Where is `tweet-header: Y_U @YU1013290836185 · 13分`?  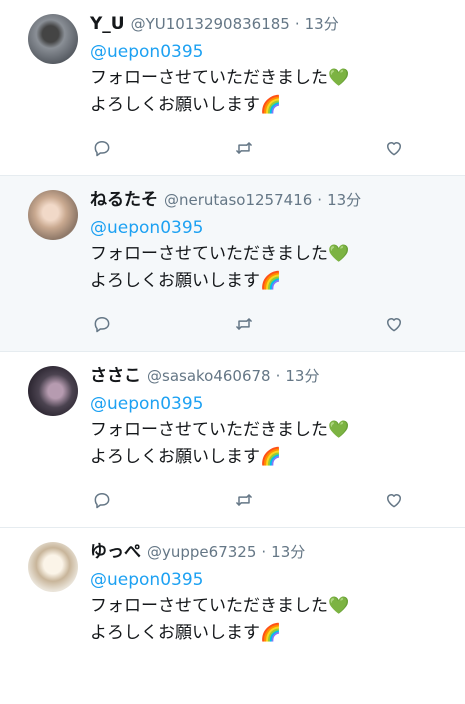
tweet-header: Y_U @YU1013290836185 · 13分 is located at coordinates (272, 24).